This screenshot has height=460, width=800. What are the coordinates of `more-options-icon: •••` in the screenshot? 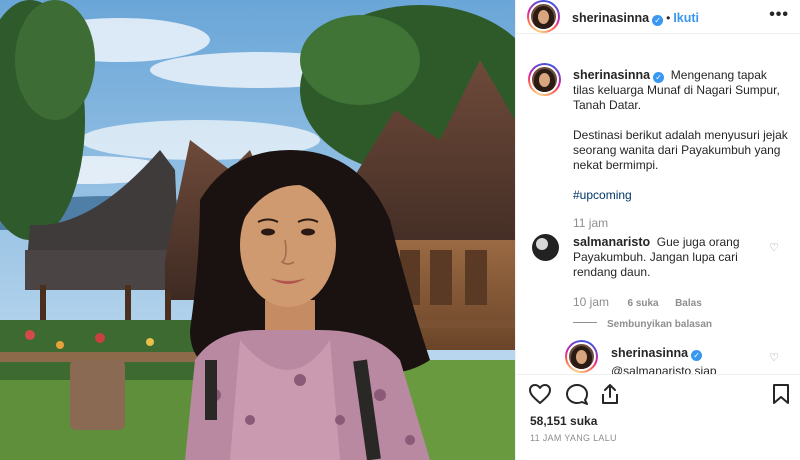 It's located at (779, 15).